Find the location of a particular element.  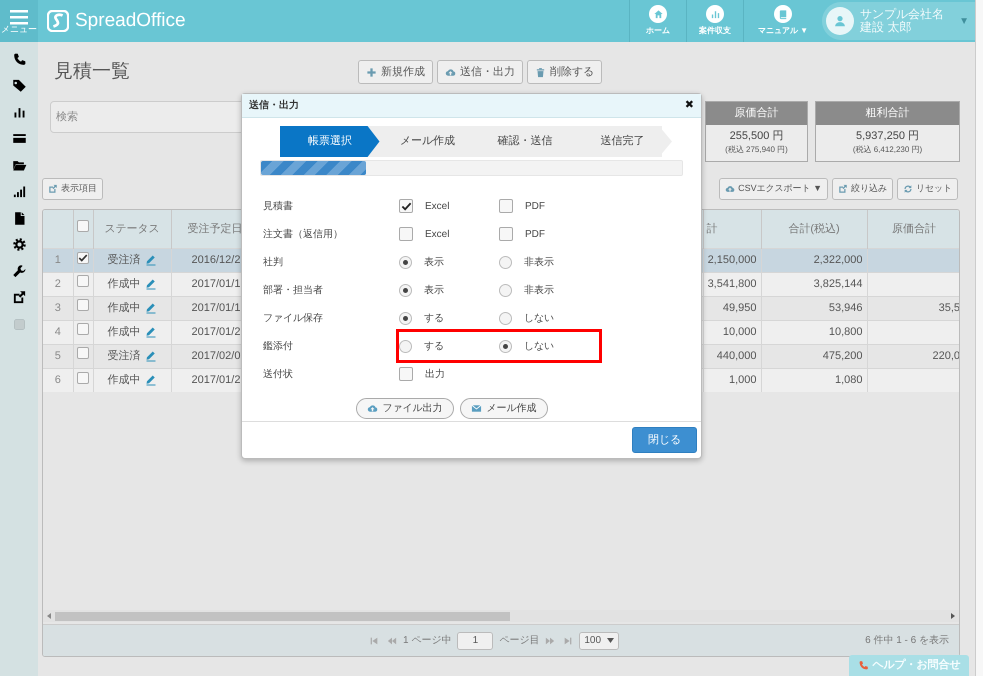

company-name: サンプル会社名 is located at coordinates (902, 14).